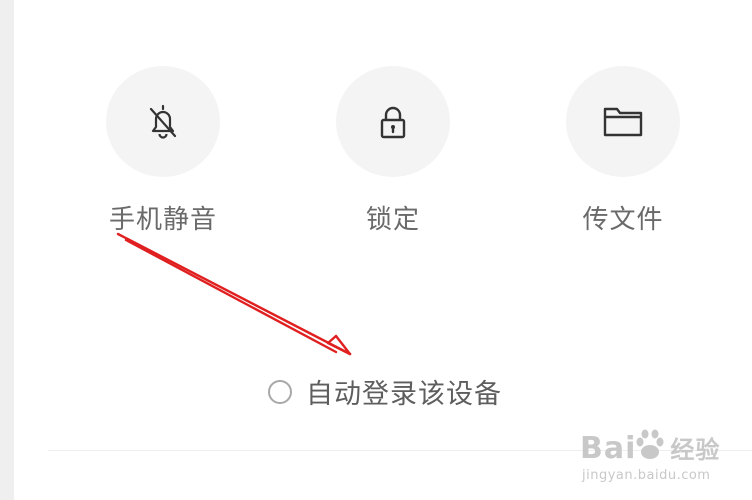  I want to click on lock-button: 锁定, so click(393, 151).